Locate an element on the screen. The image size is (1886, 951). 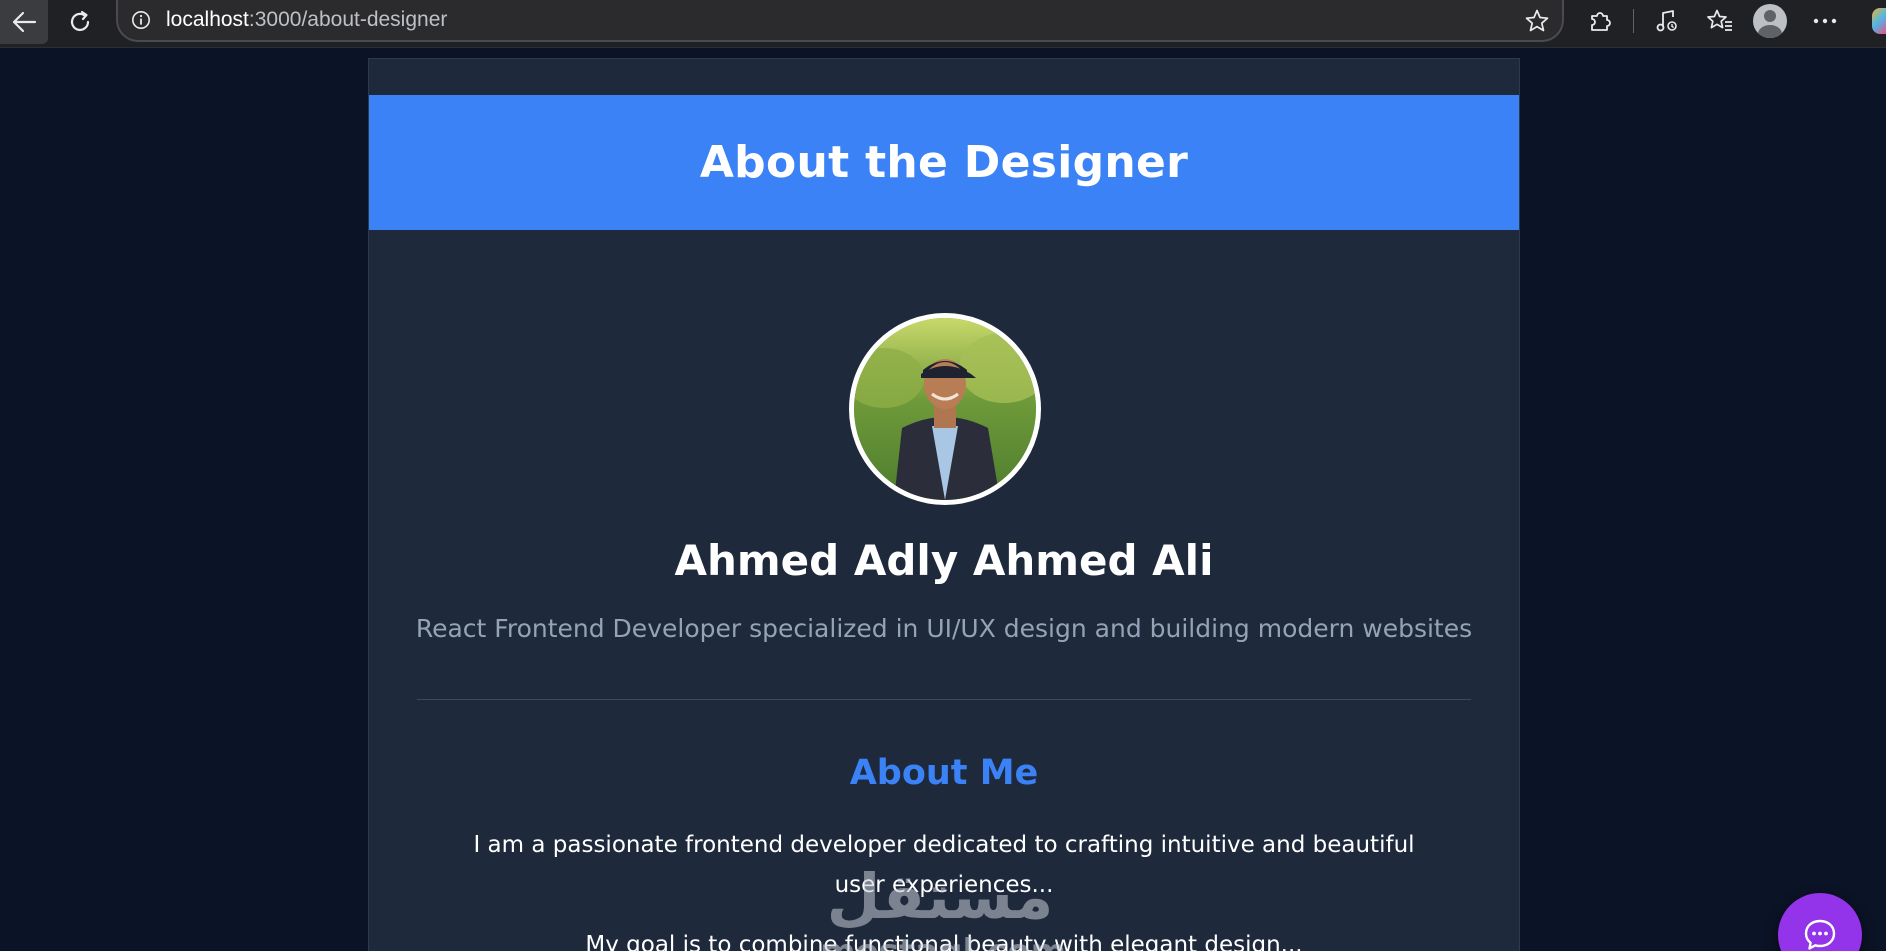
favorites-button is located at coordinates (1720, 21).